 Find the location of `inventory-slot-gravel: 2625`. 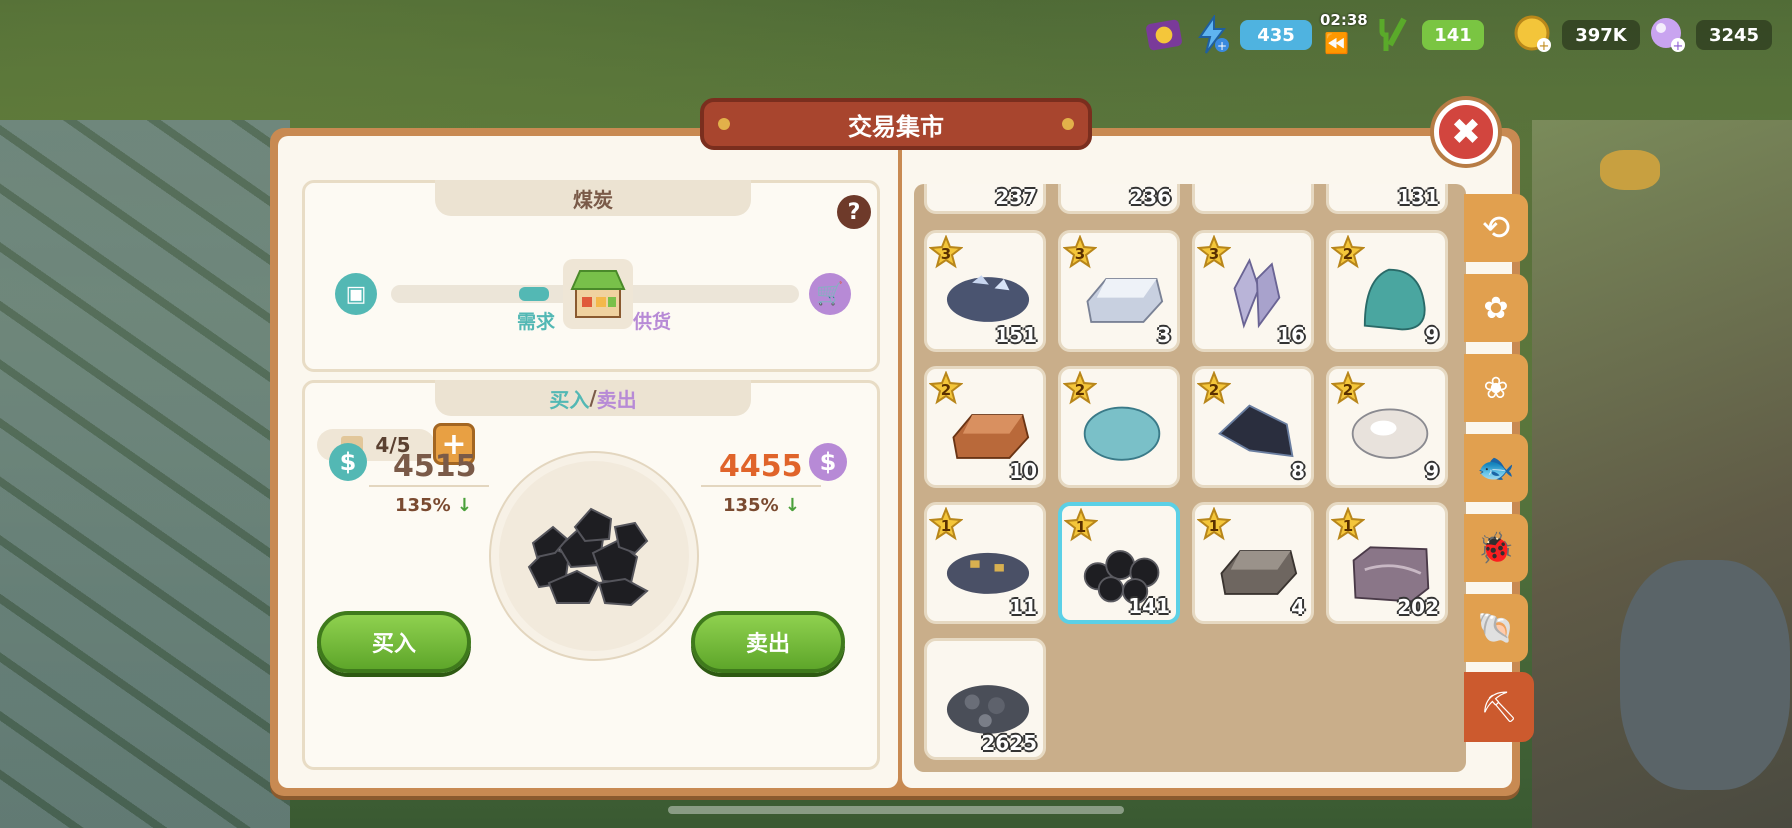

inventory-slot-gravel: 2625 is located at coordinates (985, 699).